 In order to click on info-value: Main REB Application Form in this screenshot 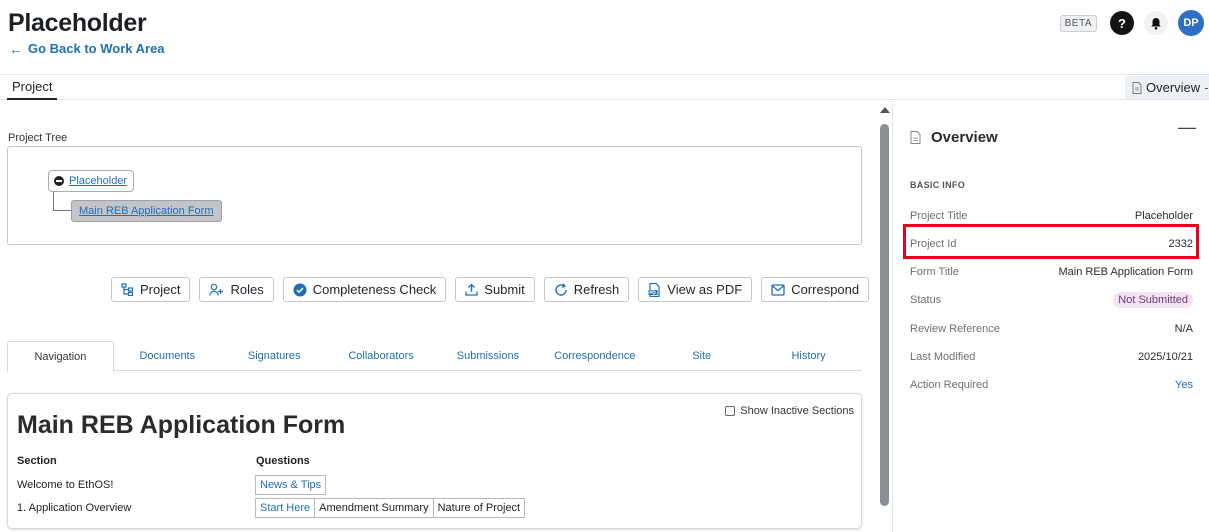, I will do `click(1126, 272)`.